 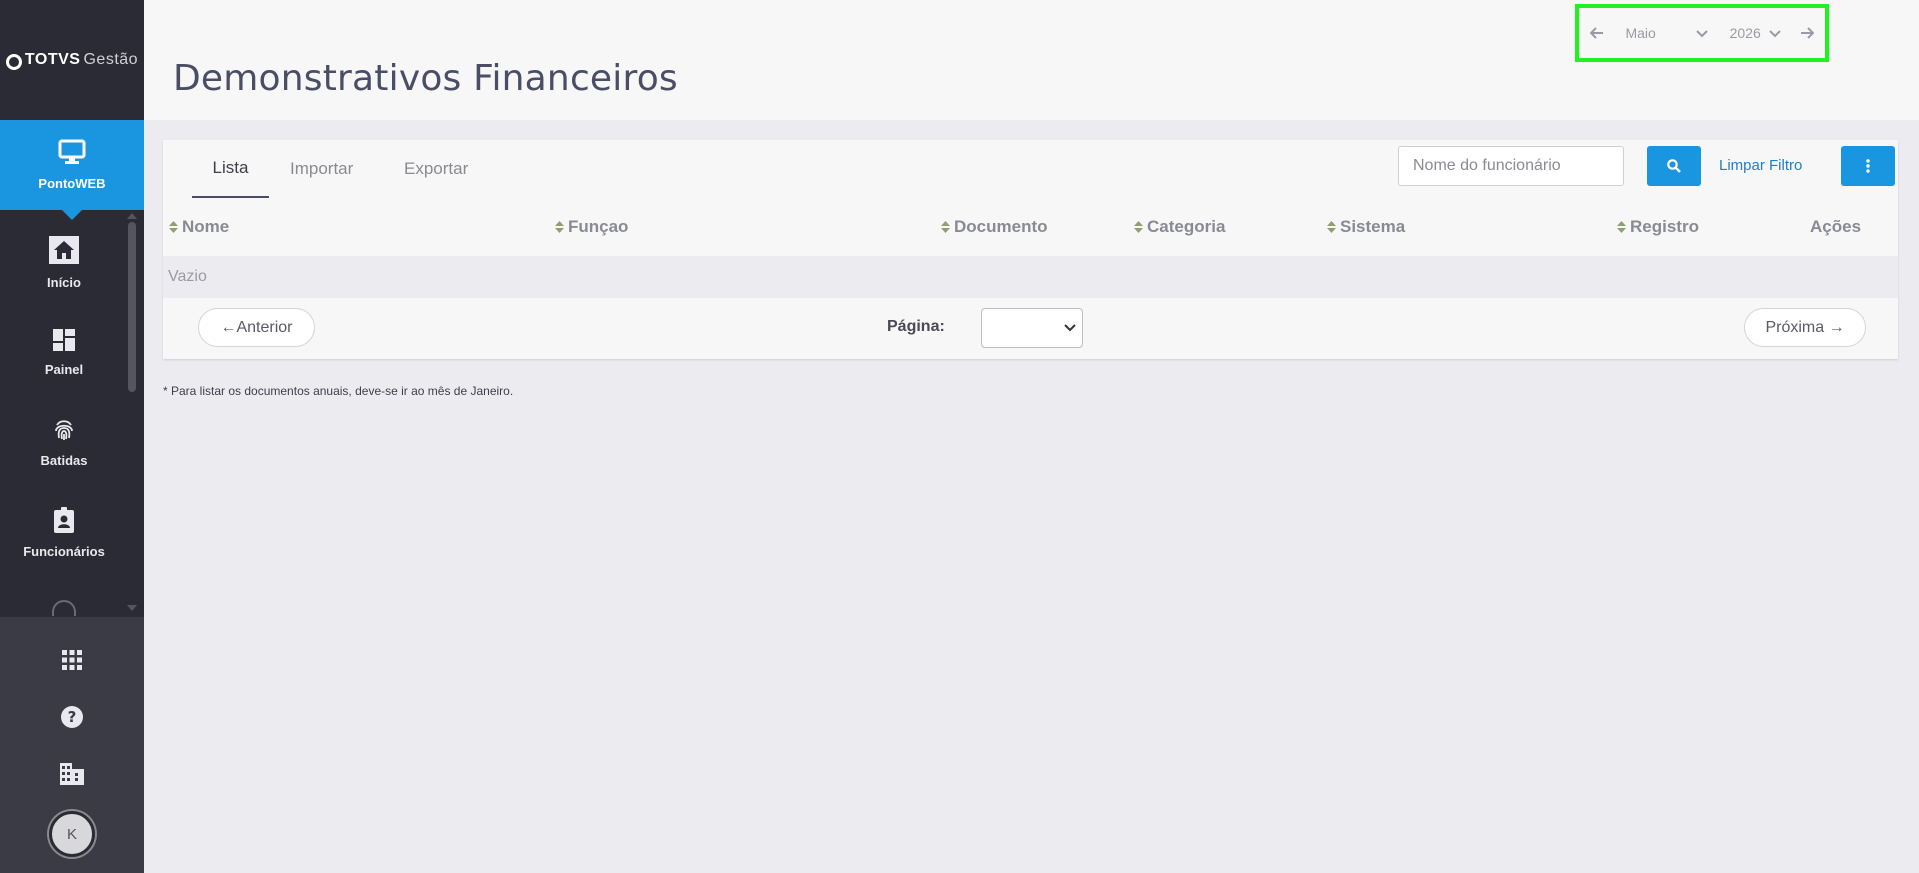 What do you see at coordinates (111, 59) in the screenshot?
I see `logo-light-text: Gestão` at bounding box center [111, 59].